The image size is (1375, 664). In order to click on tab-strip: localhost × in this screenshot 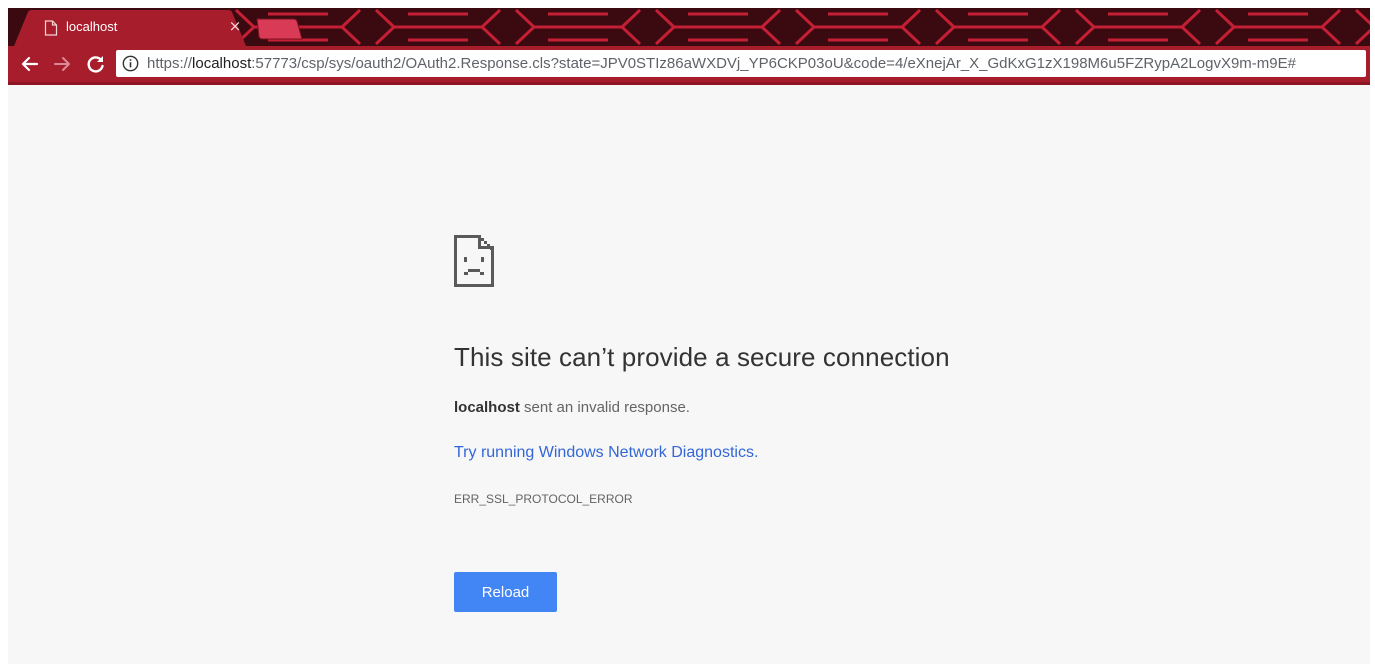, I will do `click(689, 27)`.